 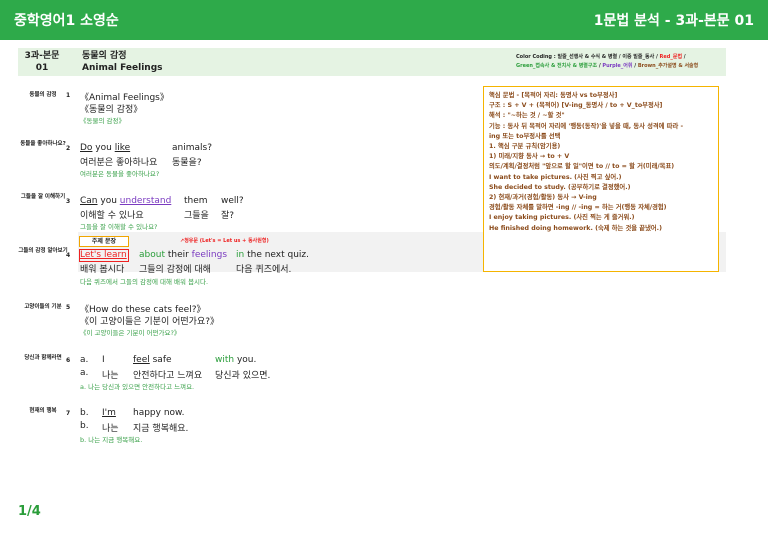 What do you see at coordinates (29, 511) in the screenshot?
I see `page-number: 1/4` at bounding box center [29, 511].